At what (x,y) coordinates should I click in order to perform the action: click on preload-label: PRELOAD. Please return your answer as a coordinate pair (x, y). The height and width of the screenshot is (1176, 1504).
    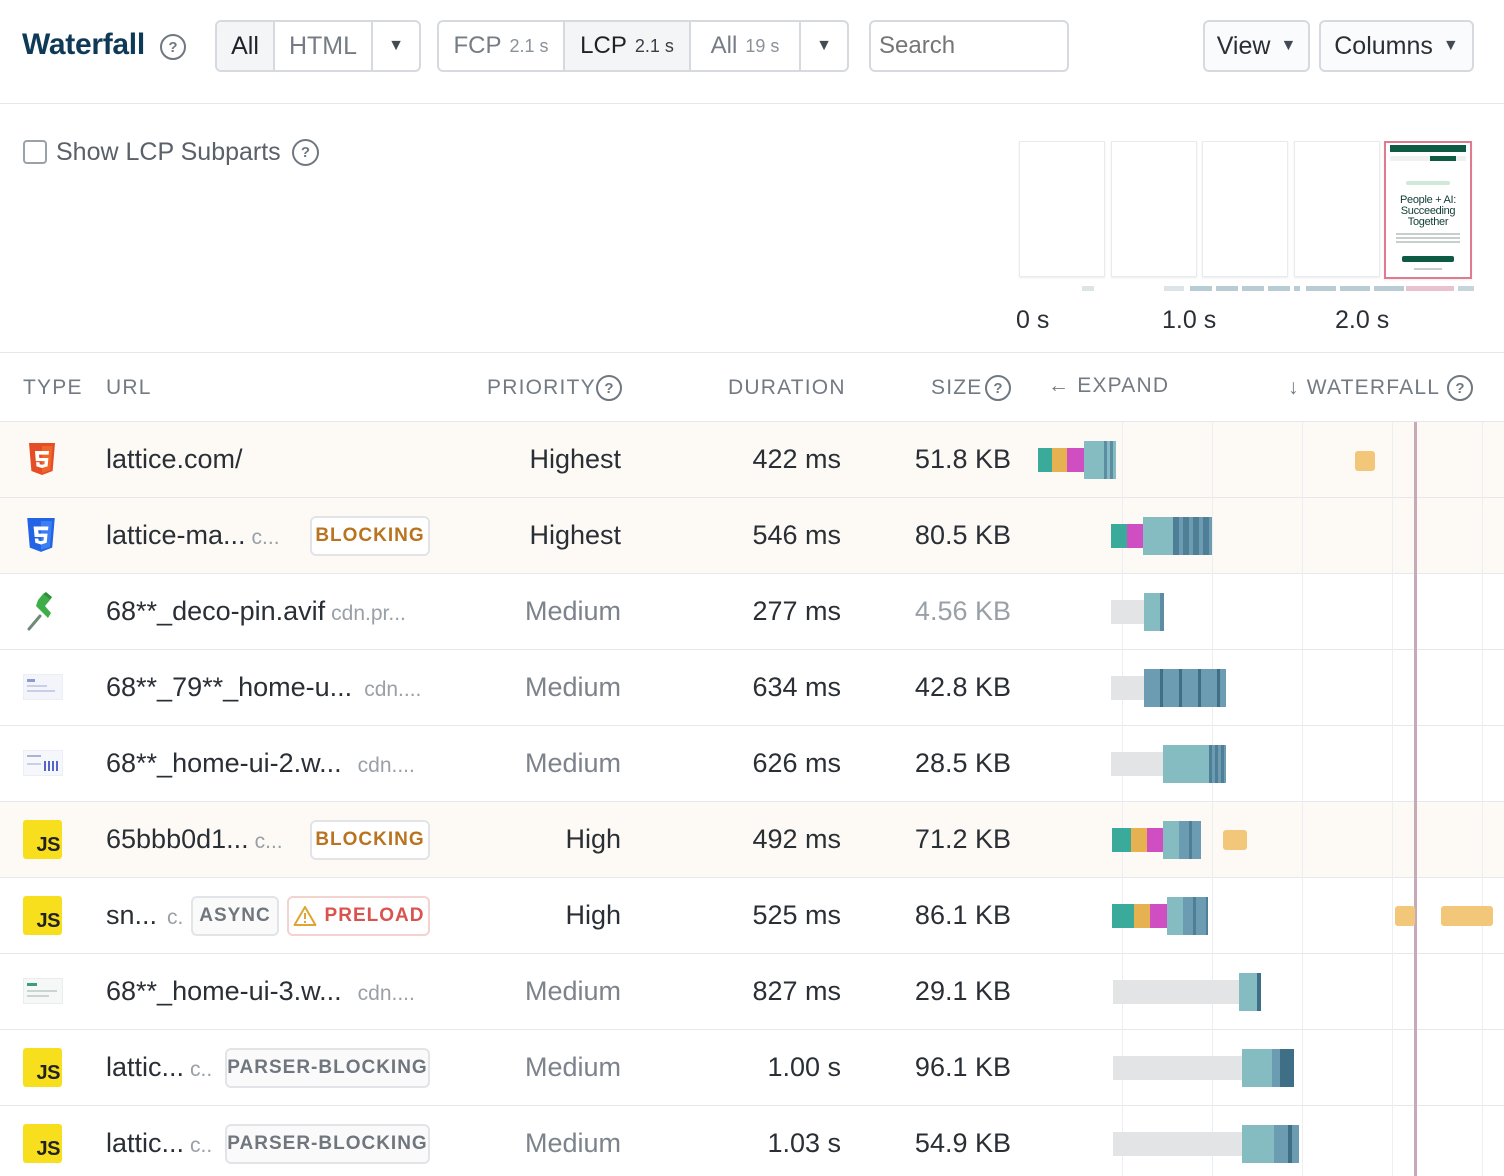
    Looking at the image, I should click on (374, 915).